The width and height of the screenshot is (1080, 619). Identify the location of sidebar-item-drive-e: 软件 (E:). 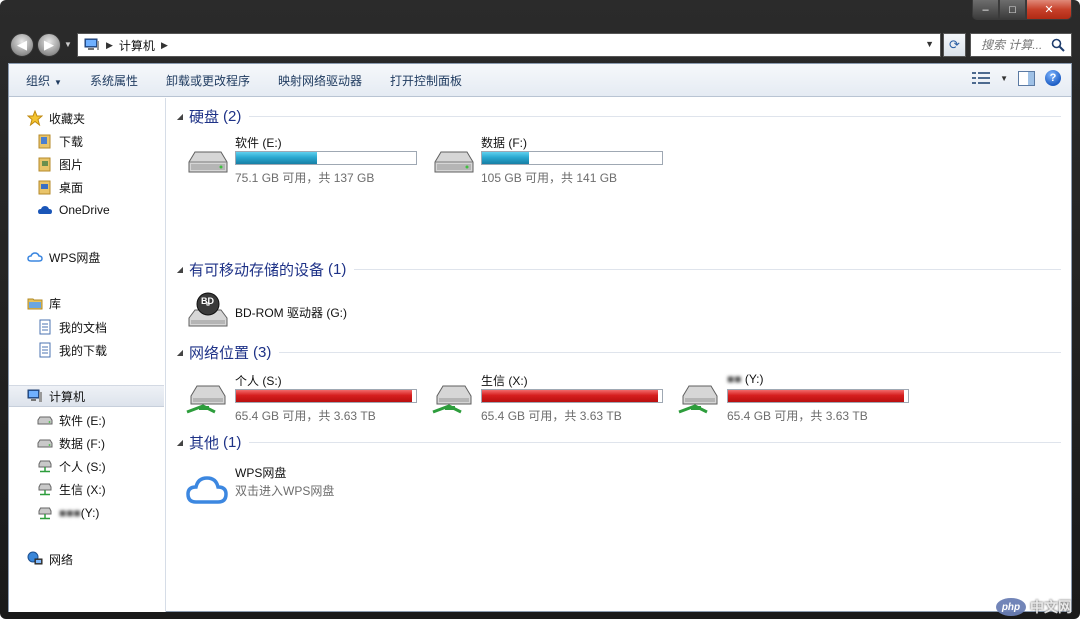
(86, 420).